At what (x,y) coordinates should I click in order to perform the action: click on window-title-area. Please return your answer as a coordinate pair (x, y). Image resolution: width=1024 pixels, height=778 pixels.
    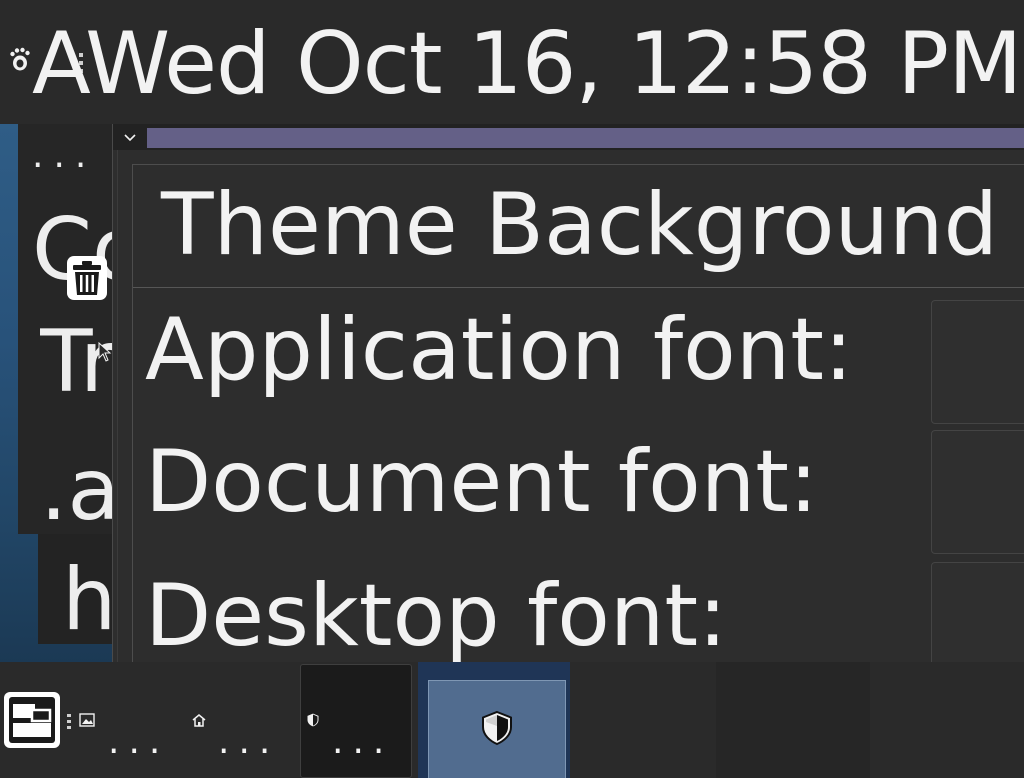
    Looking at the image, I should click on (585, 138).